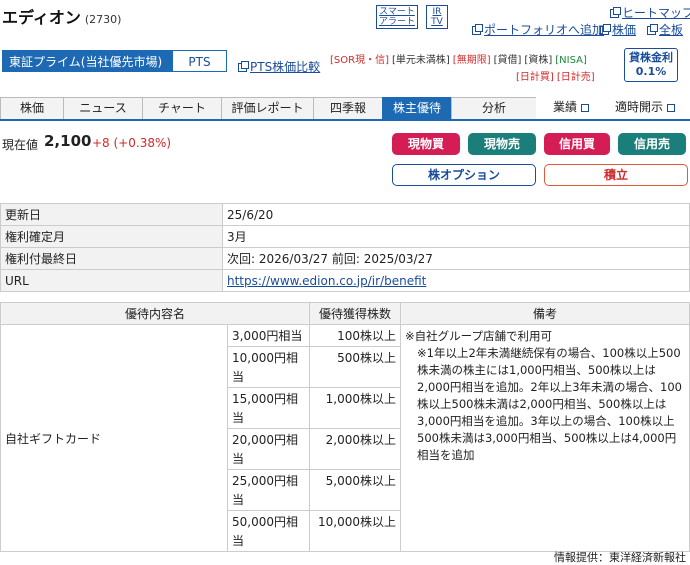 The width and height of the screenshot is (690, 565). I want to click on tab-analysis: 分析, so click(494, 108).